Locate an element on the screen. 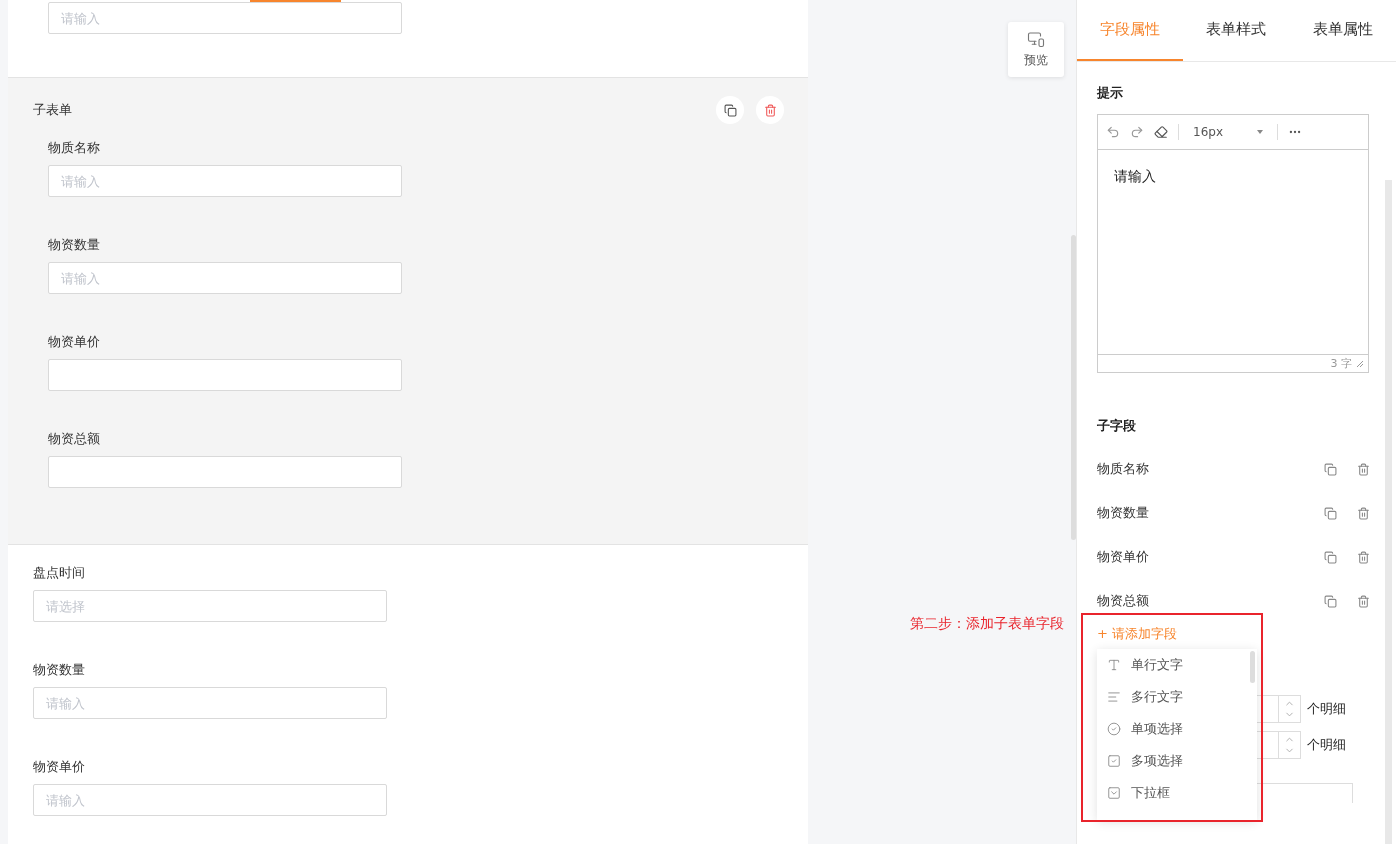 This screenshot has height=844, width=1396. trash-icon is located at coordinates (770, 110).